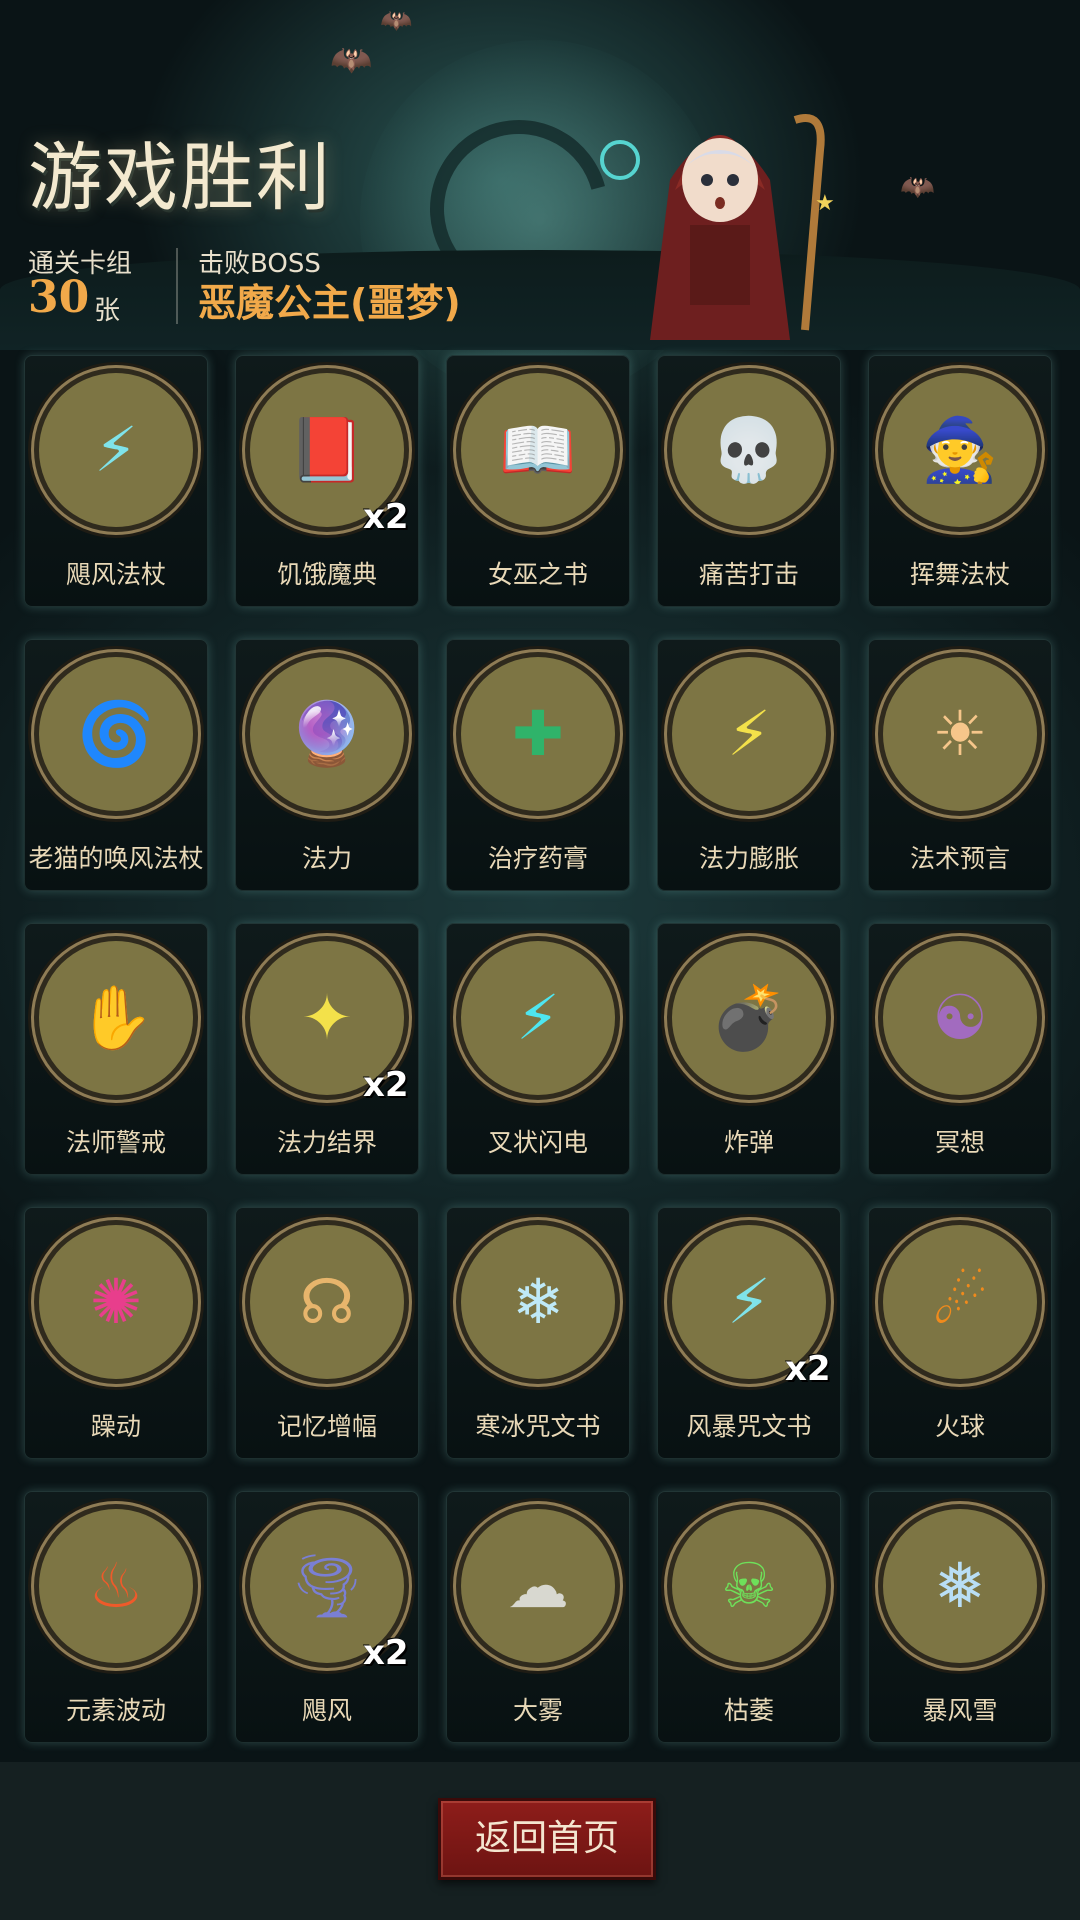 Image resolution: width=1080 pixels, height=1920 pixels. What do you see at coordinates (960, 1710) in the screenshot?
I see `card-name: 暴风雪` at bounding box center [960, 1710].